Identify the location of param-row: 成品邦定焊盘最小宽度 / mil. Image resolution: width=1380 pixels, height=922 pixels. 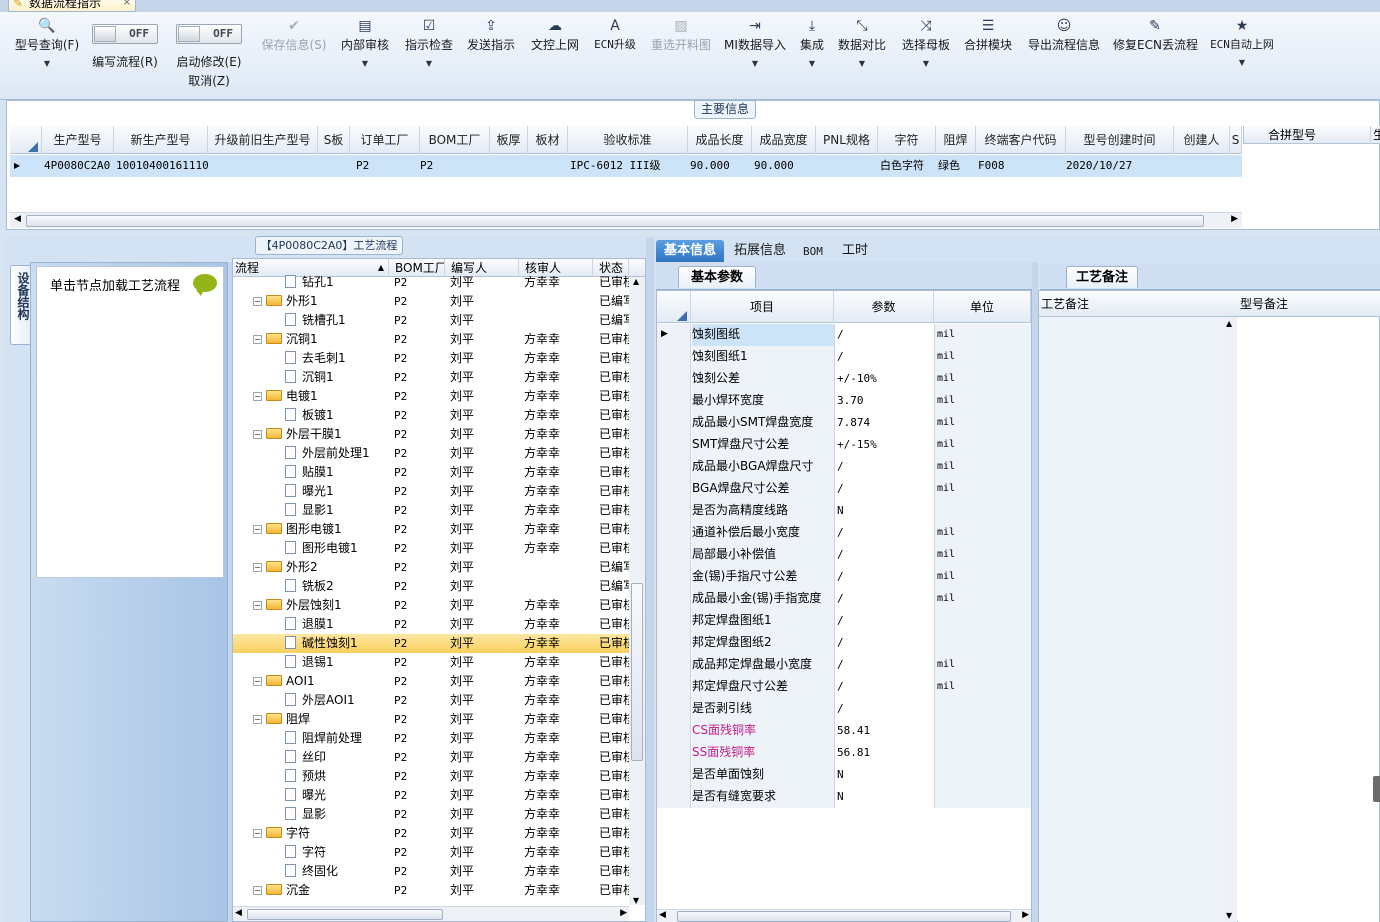
(844, 665).